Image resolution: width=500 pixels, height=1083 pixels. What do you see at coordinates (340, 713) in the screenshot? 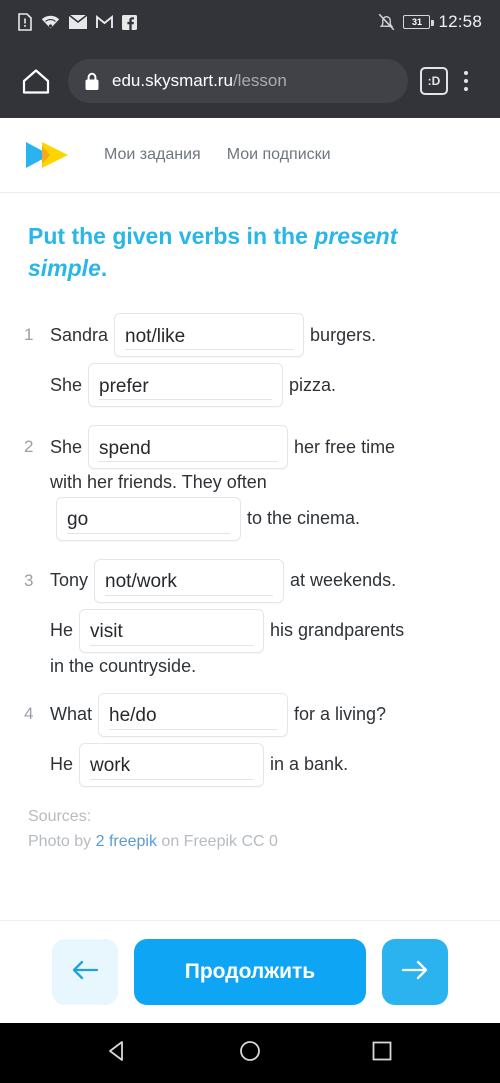
I see `sentence-text: for a living?` at bounding box center [340, 713].